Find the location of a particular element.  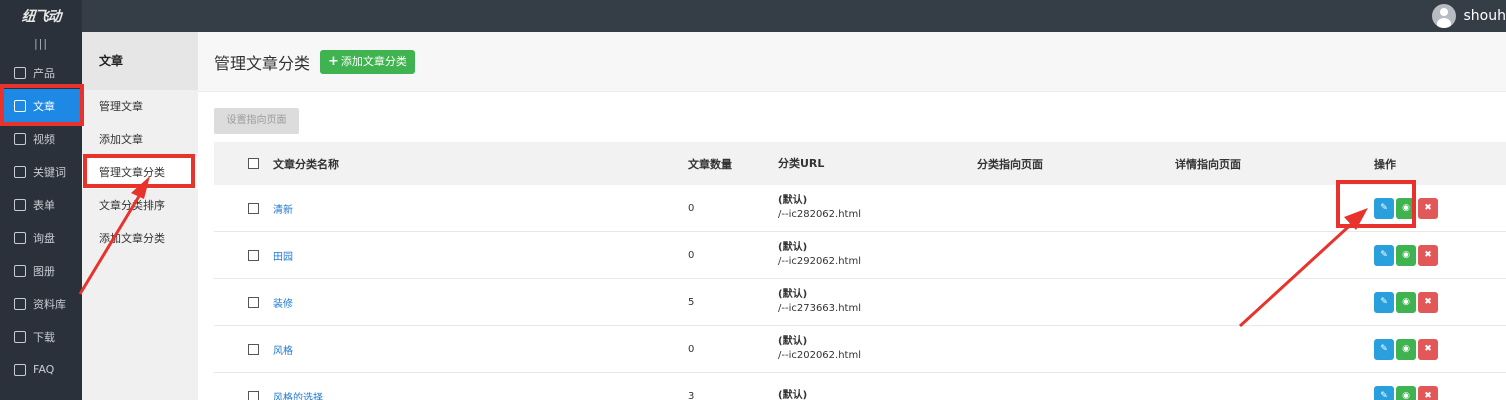

article-count: 5 is located at coordinates (691, 302).